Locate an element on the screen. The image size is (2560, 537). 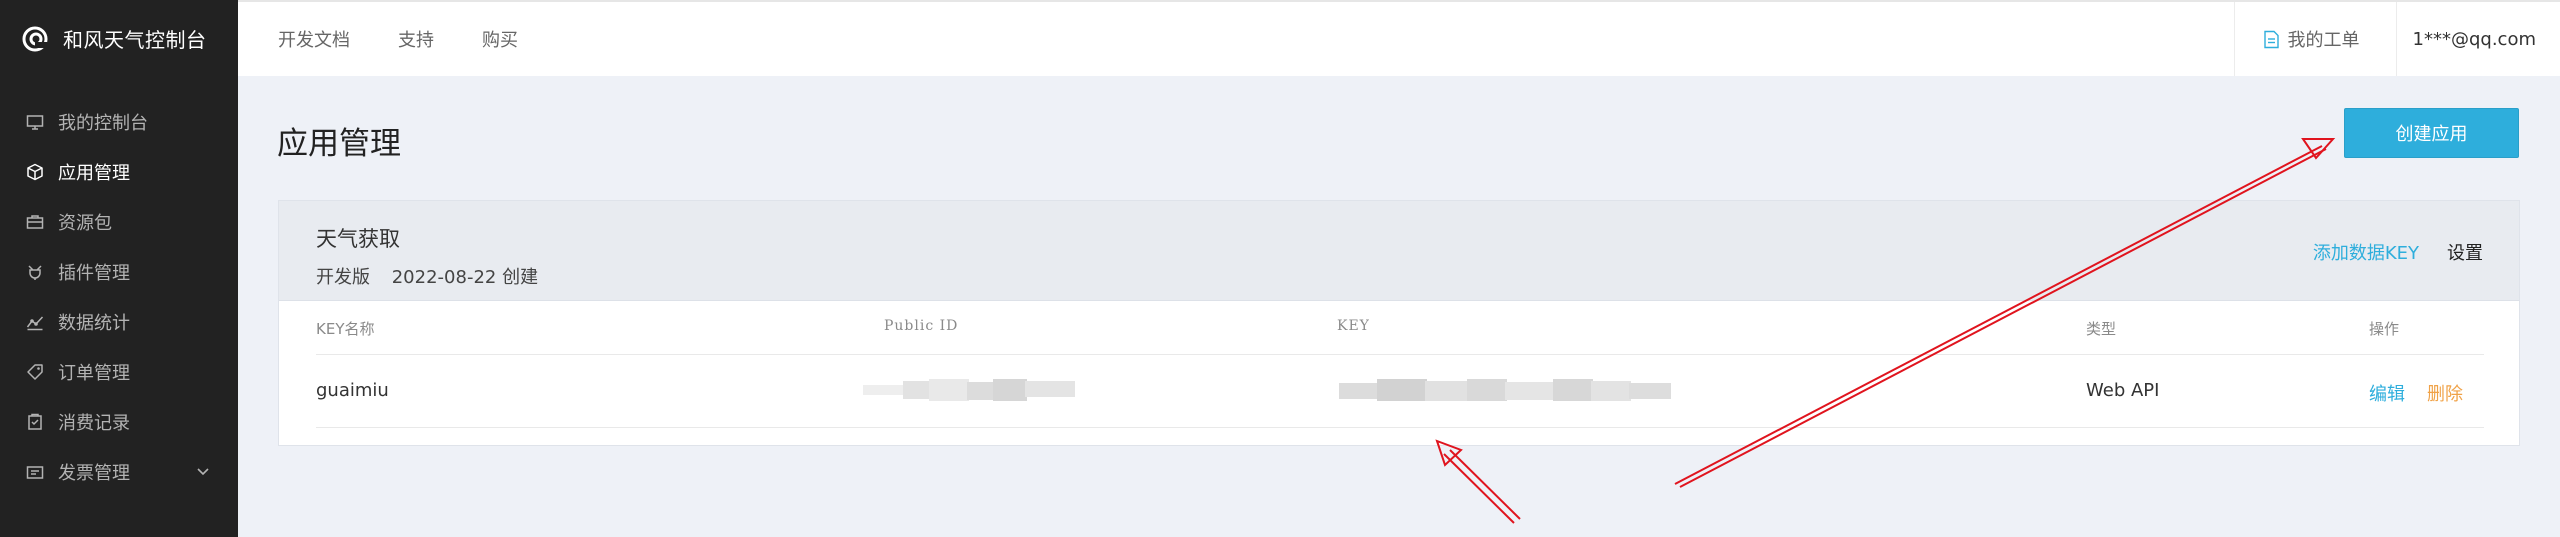
sidebar-item-apps: 应用管理 is located at coordinates (119, 172).